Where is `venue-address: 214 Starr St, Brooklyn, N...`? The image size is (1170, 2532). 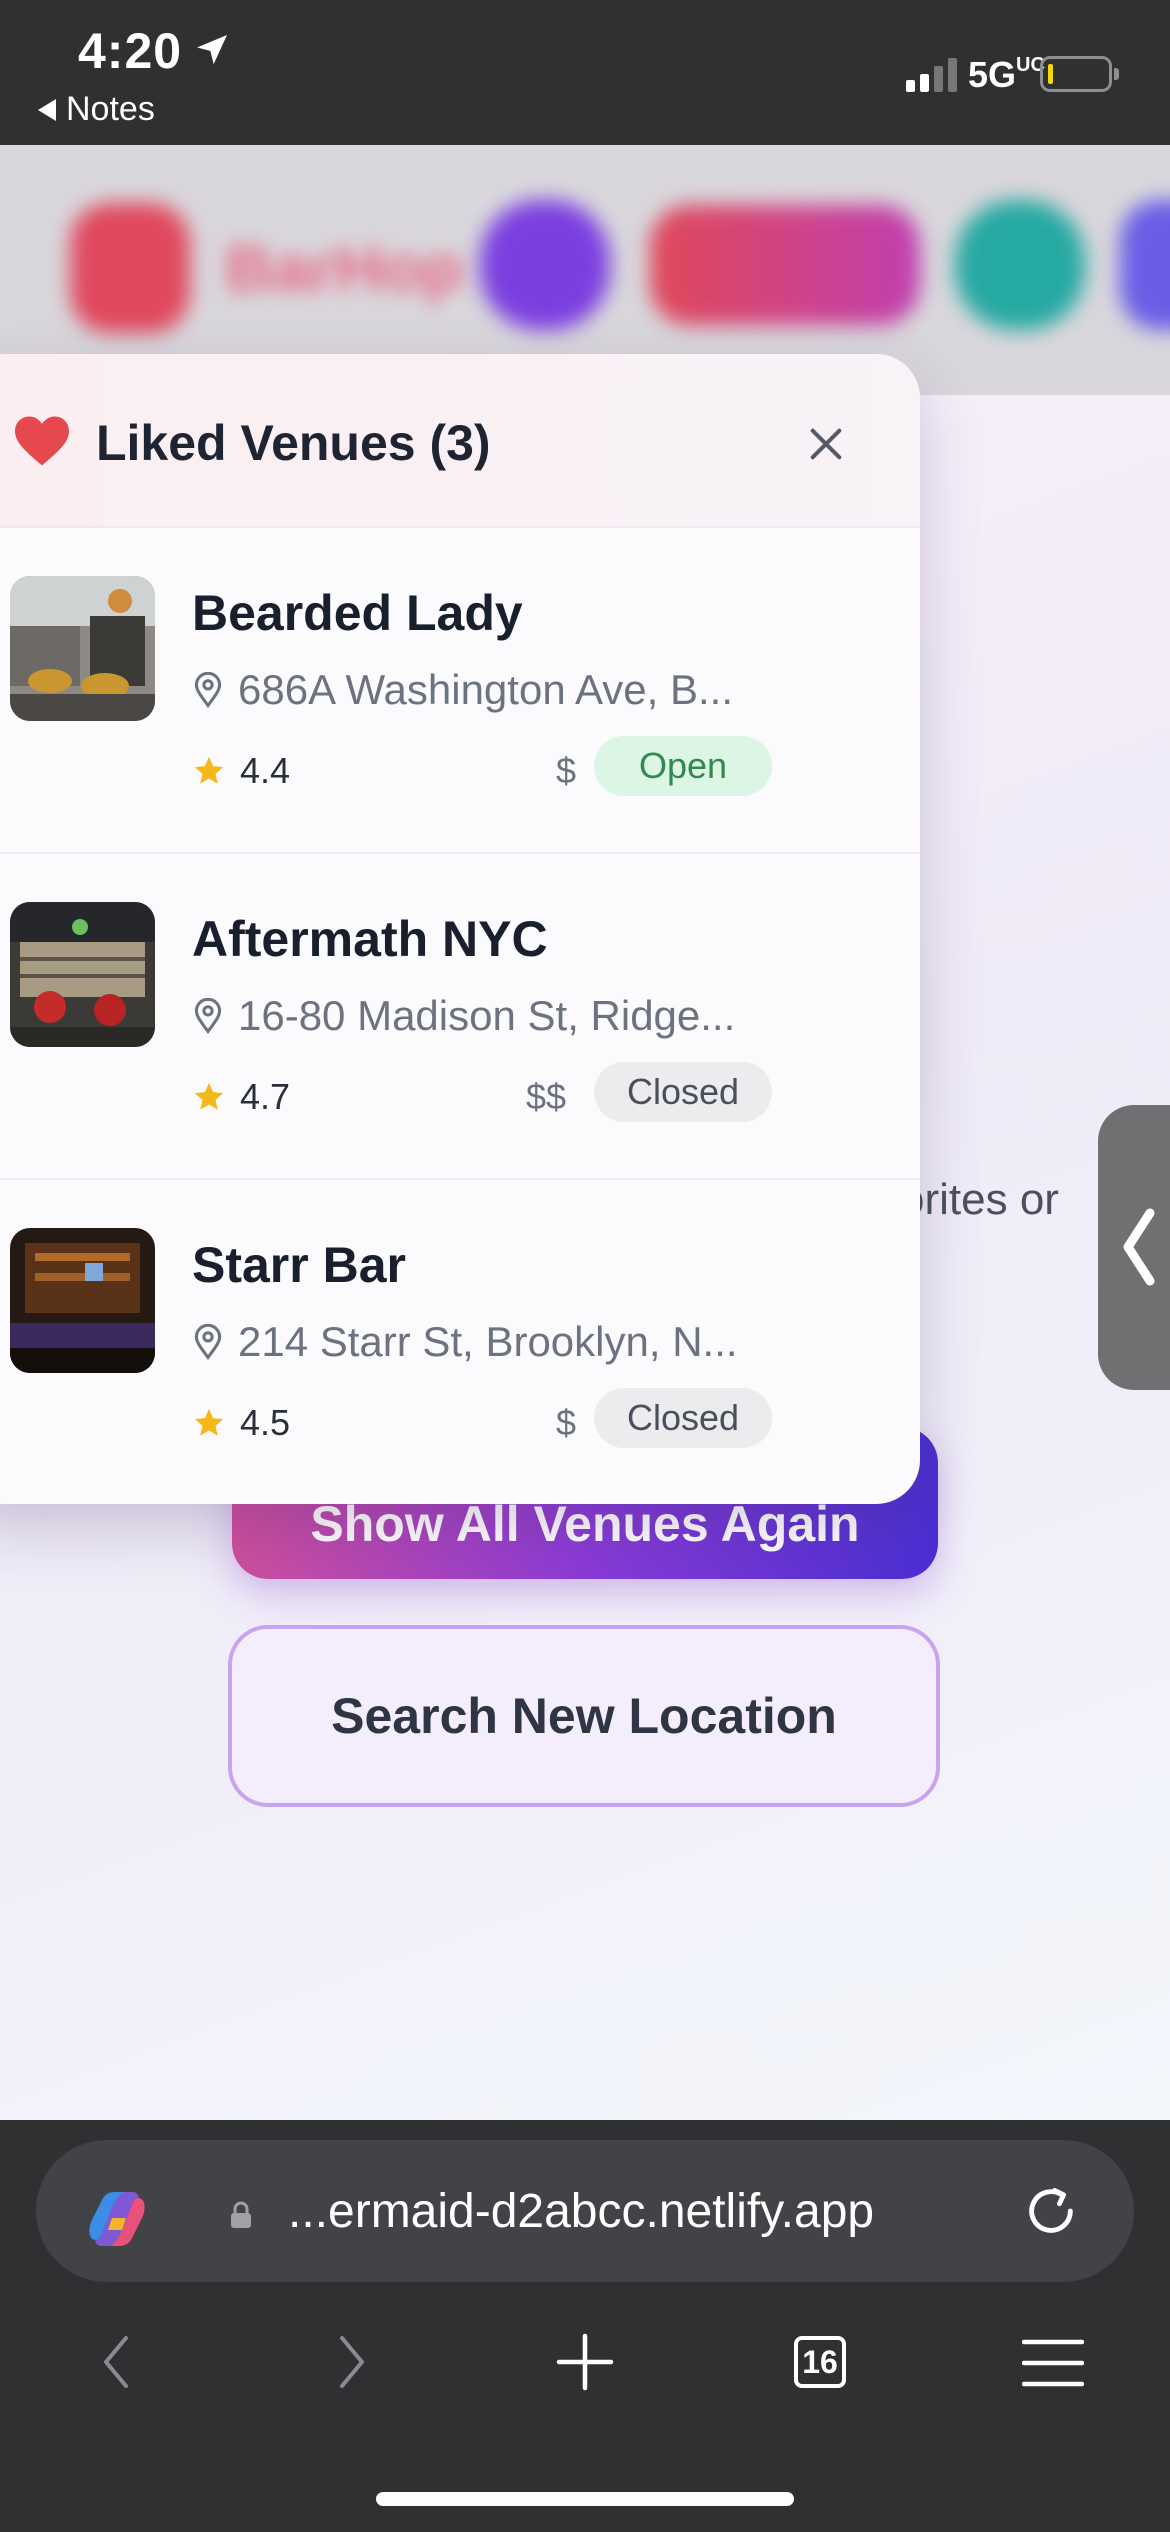 venue-address: 214 Starr St, Brooklyn, N... is located at coordinates (465, 1342).